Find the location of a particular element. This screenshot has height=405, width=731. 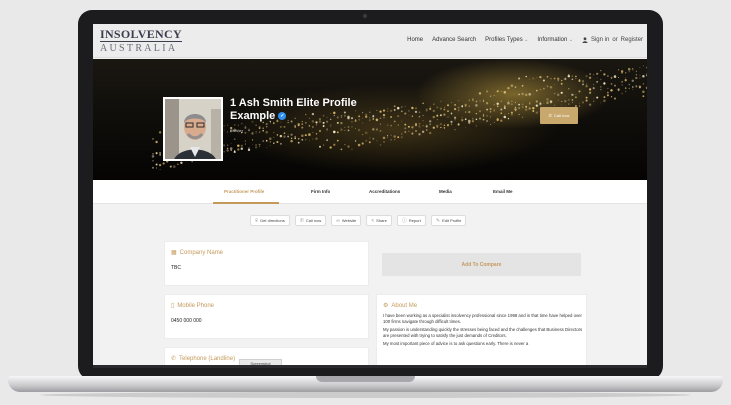

mobile-title: ▯ Mobile Phone is located at coordinates (193, 306).